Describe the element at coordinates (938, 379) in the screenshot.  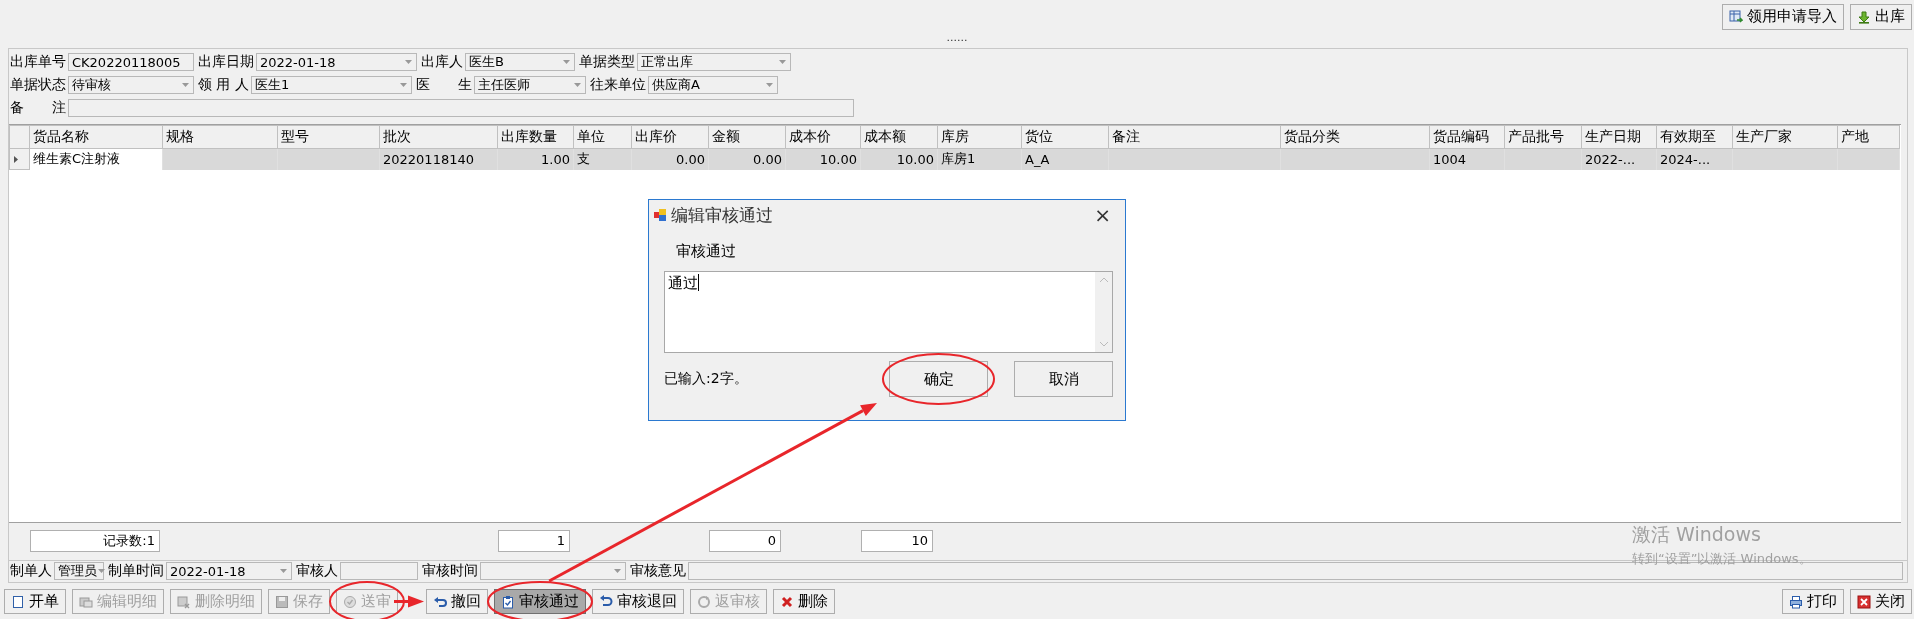
I see `dialog-button: 确定` at that location.